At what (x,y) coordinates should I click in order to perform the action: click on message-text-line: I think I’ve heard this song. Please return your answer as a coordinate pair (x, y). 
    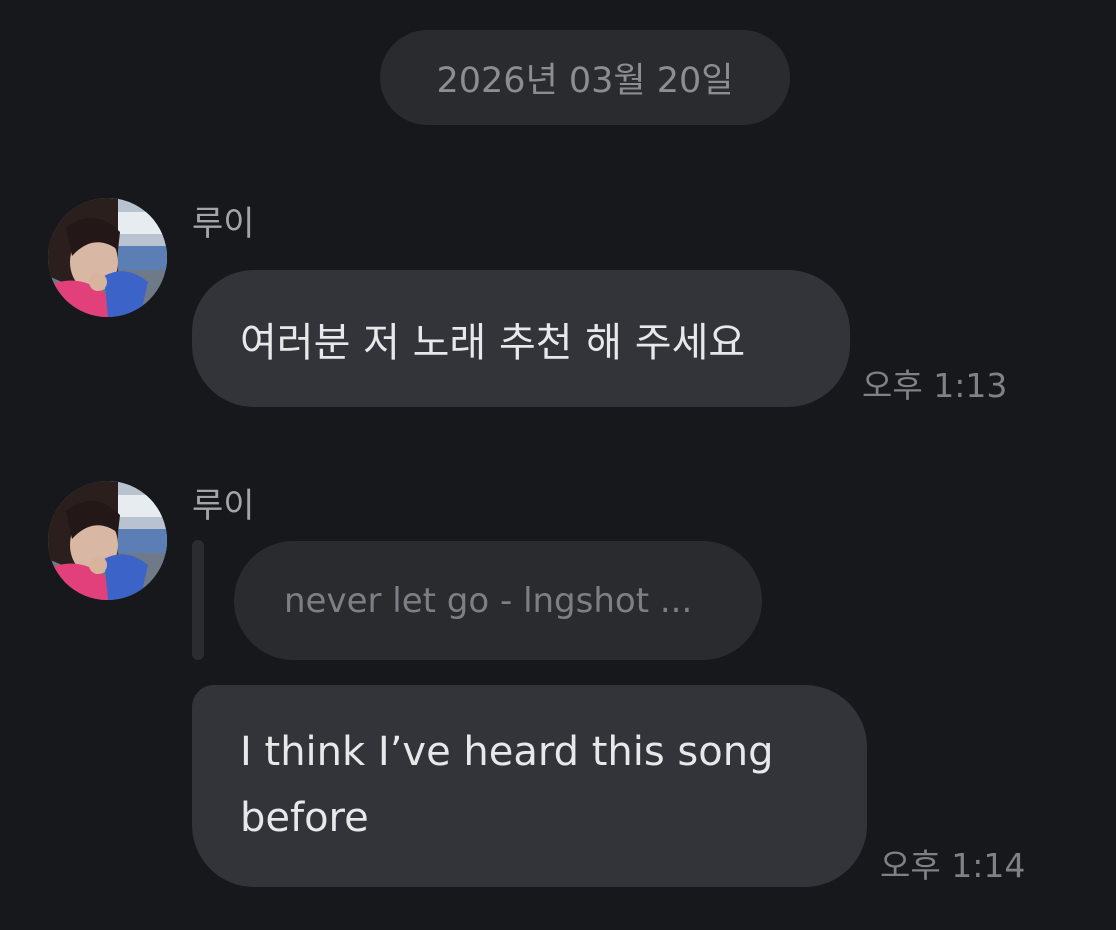
    Looking at the image, I should click on (507, 752).